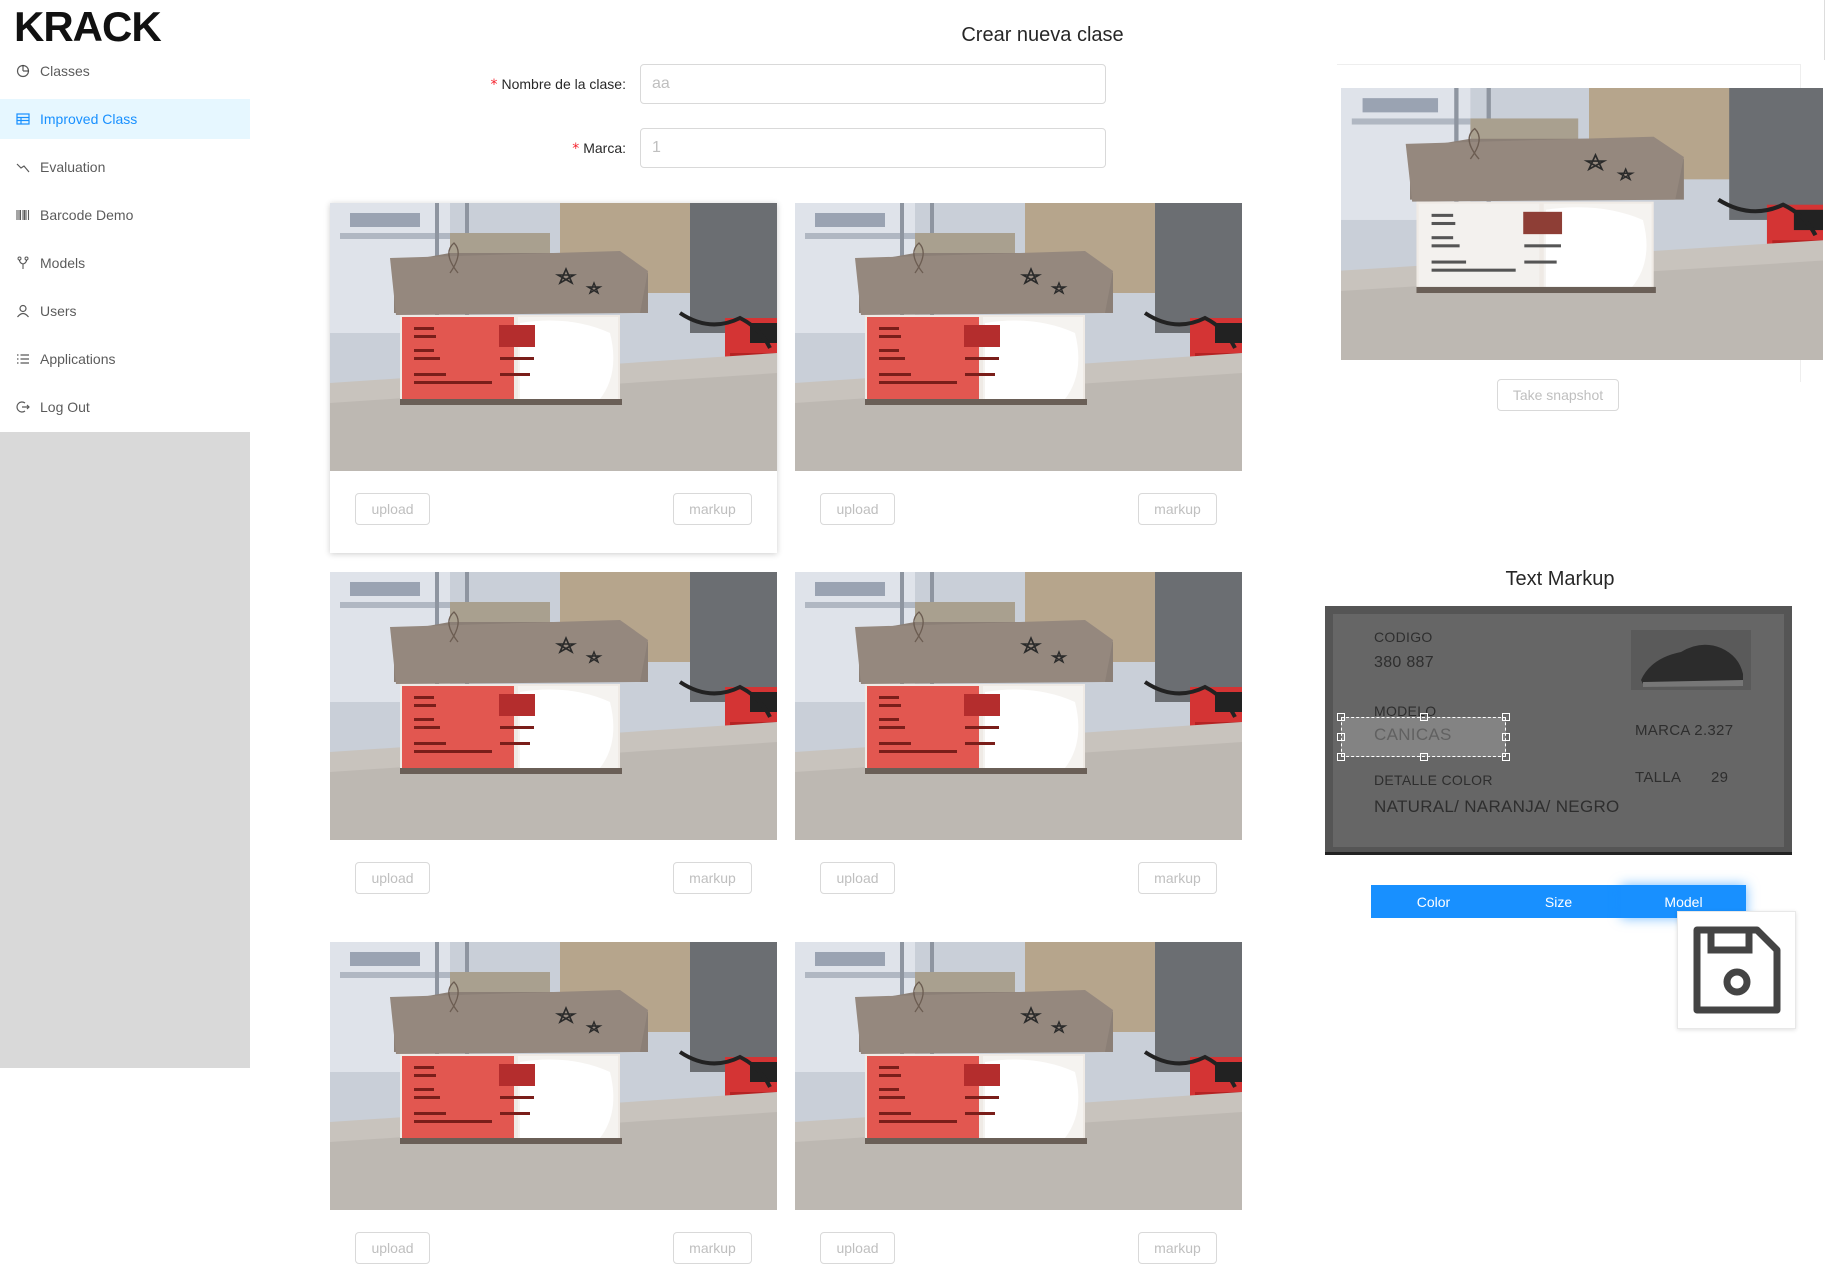  I want to click on sidebar-item-classes: Classes, so click(125, 71).